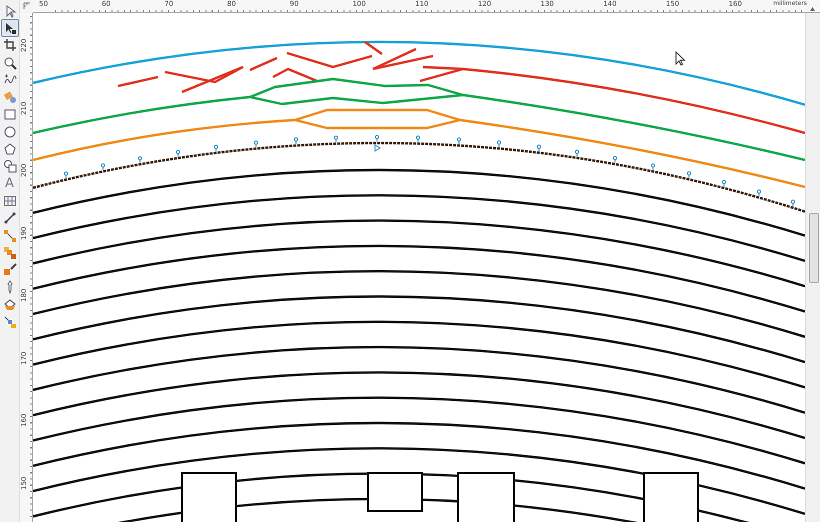 The height and width of the screenshot is (522, 820). I want to click on smart-fill-icon, so click(9, 97).